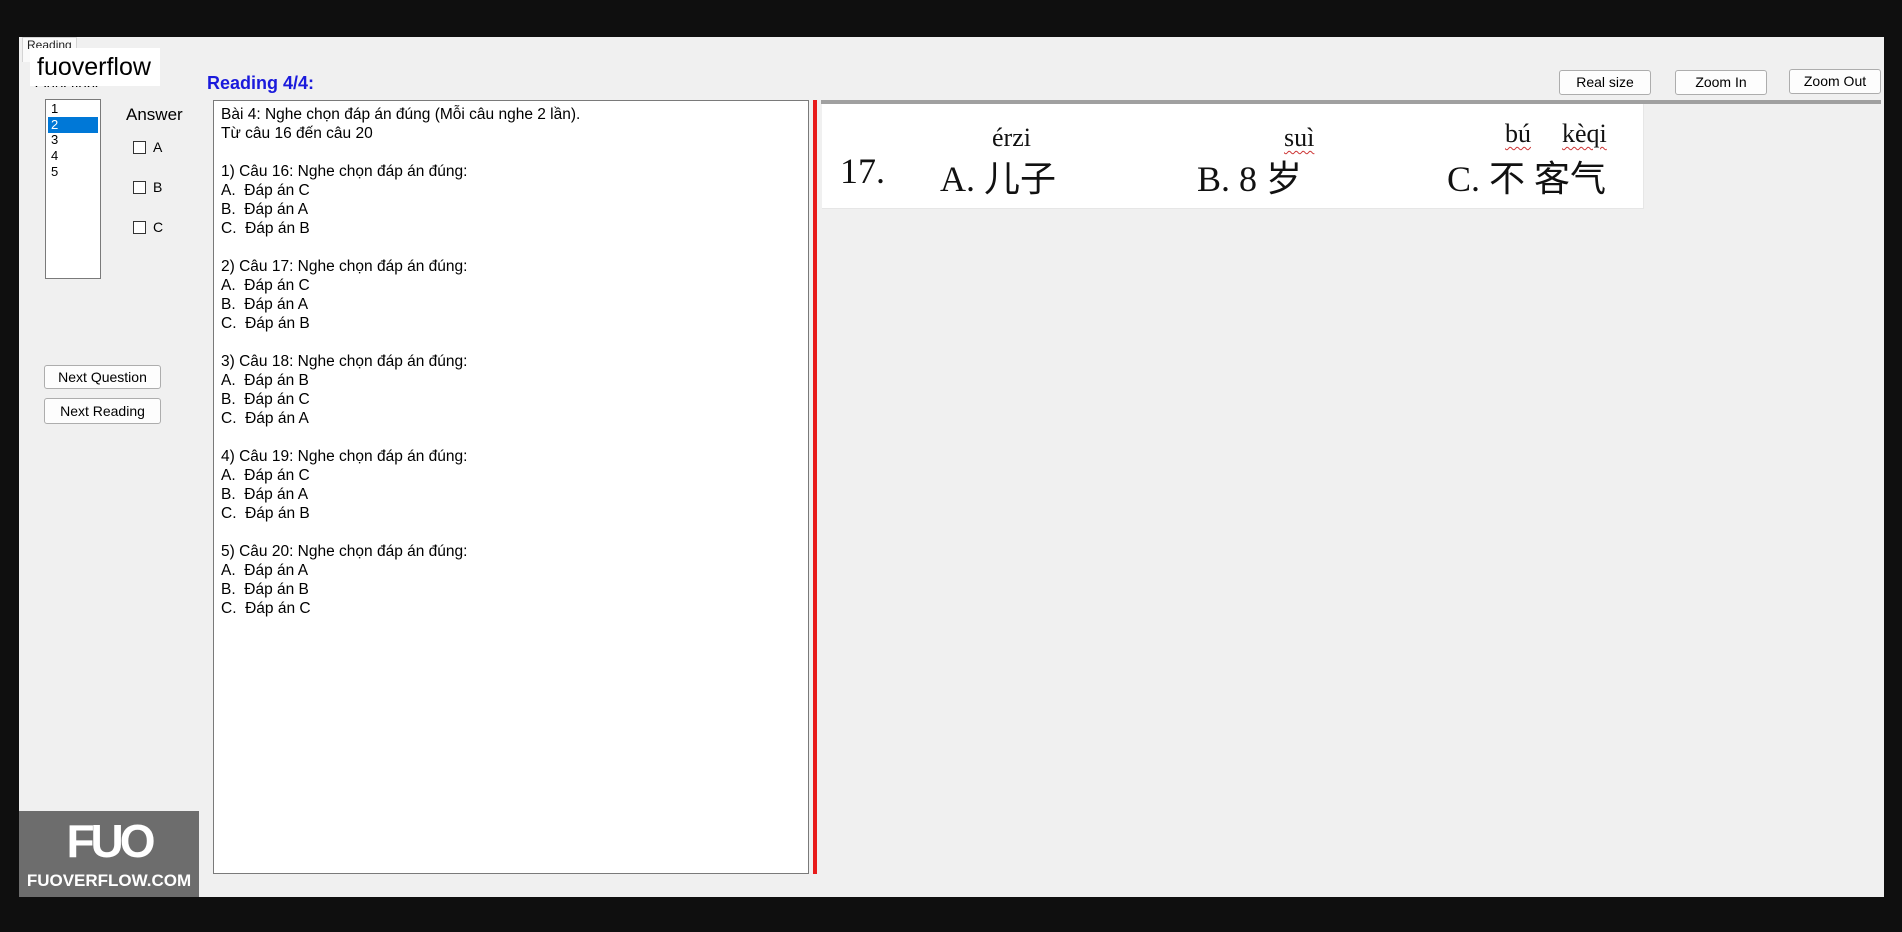 Image resolution: width=1902 pixels, height=932 pixels. What do you see at coordinates (158, 227) in the screenshot?
I see `answer-option-c-label: C` at bounding box center [158, 227].